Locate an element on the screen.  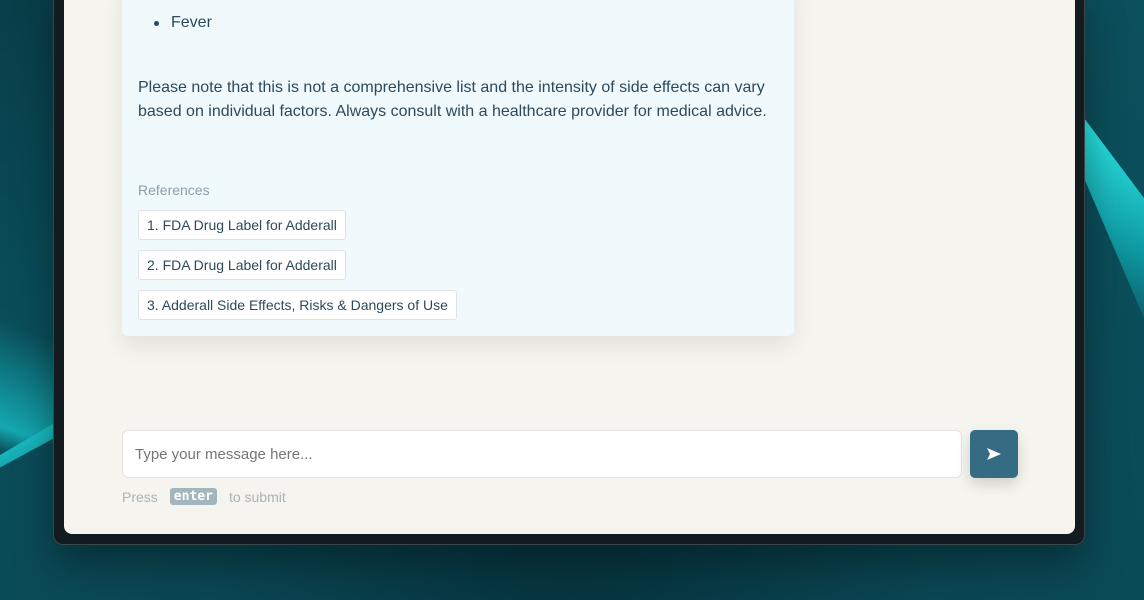
submit-hint: Press enter to submit is located at coordinates (204, 496).